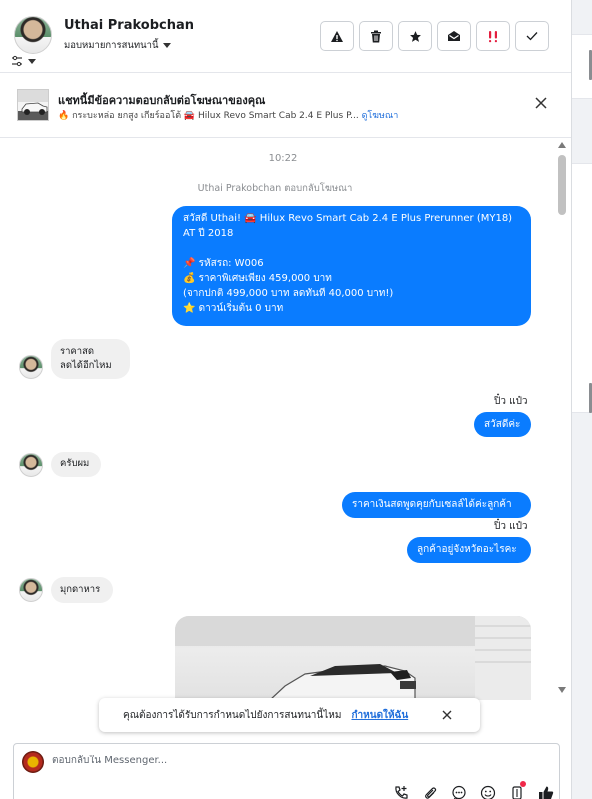 Image resolution: width=592 pixels, height=799 pixels. I want to click on header-actions, so click(434, 36).